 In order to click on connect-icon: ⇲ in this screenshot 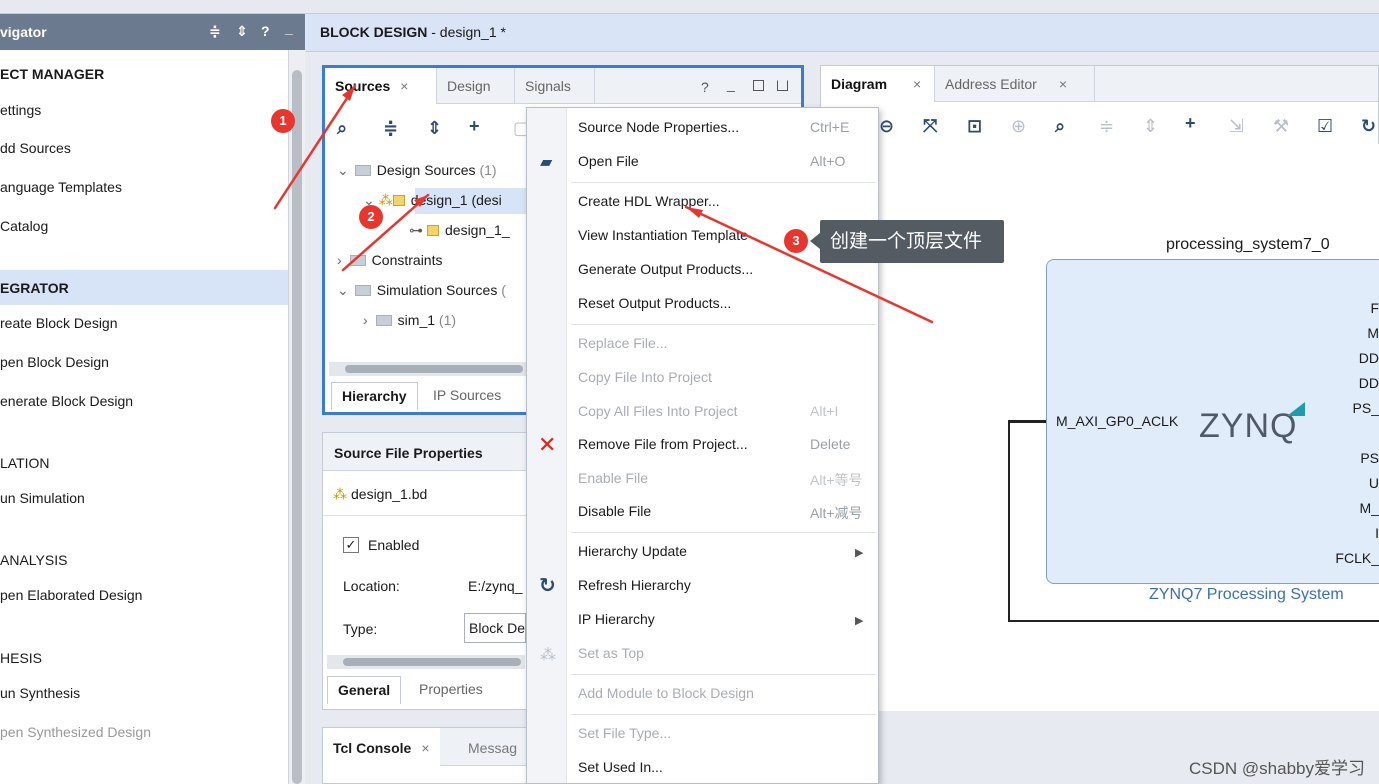, I will do `click(1236, 126)`.